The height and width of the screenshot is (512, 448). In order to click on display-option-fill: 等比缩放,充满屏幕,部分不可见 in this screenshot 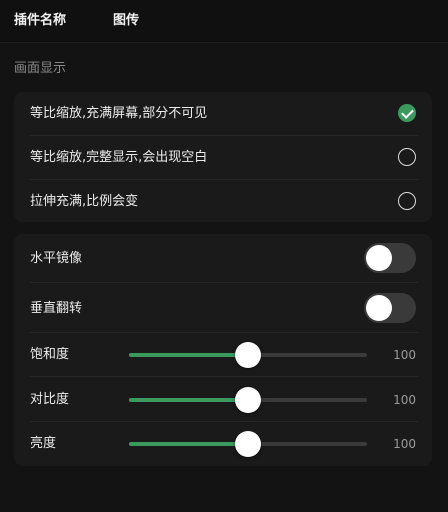, I will do `click(223, 113)`.